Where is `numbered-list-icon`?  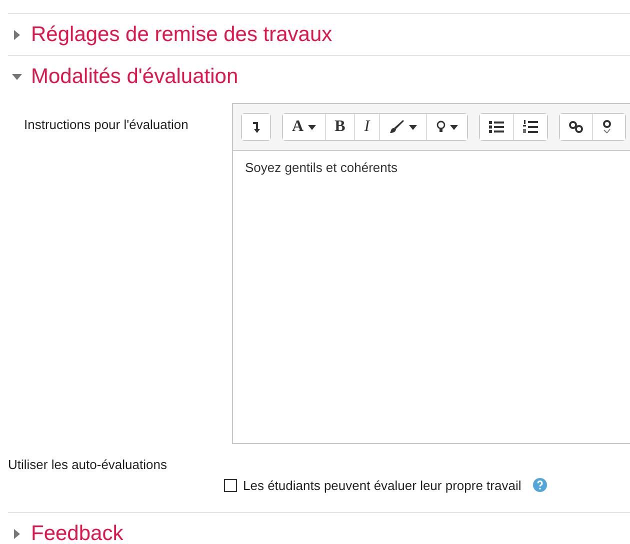
numbered-list-icon is located at coordinates (530, 127).